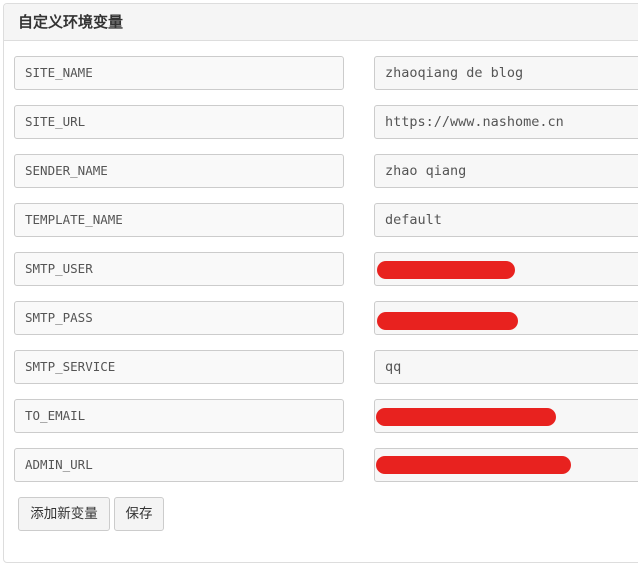  What do you see at coordinates (179, 269) in the screenshot?
I see `variable-name-input: SMTP_USER` at bounding box center [179, 269].